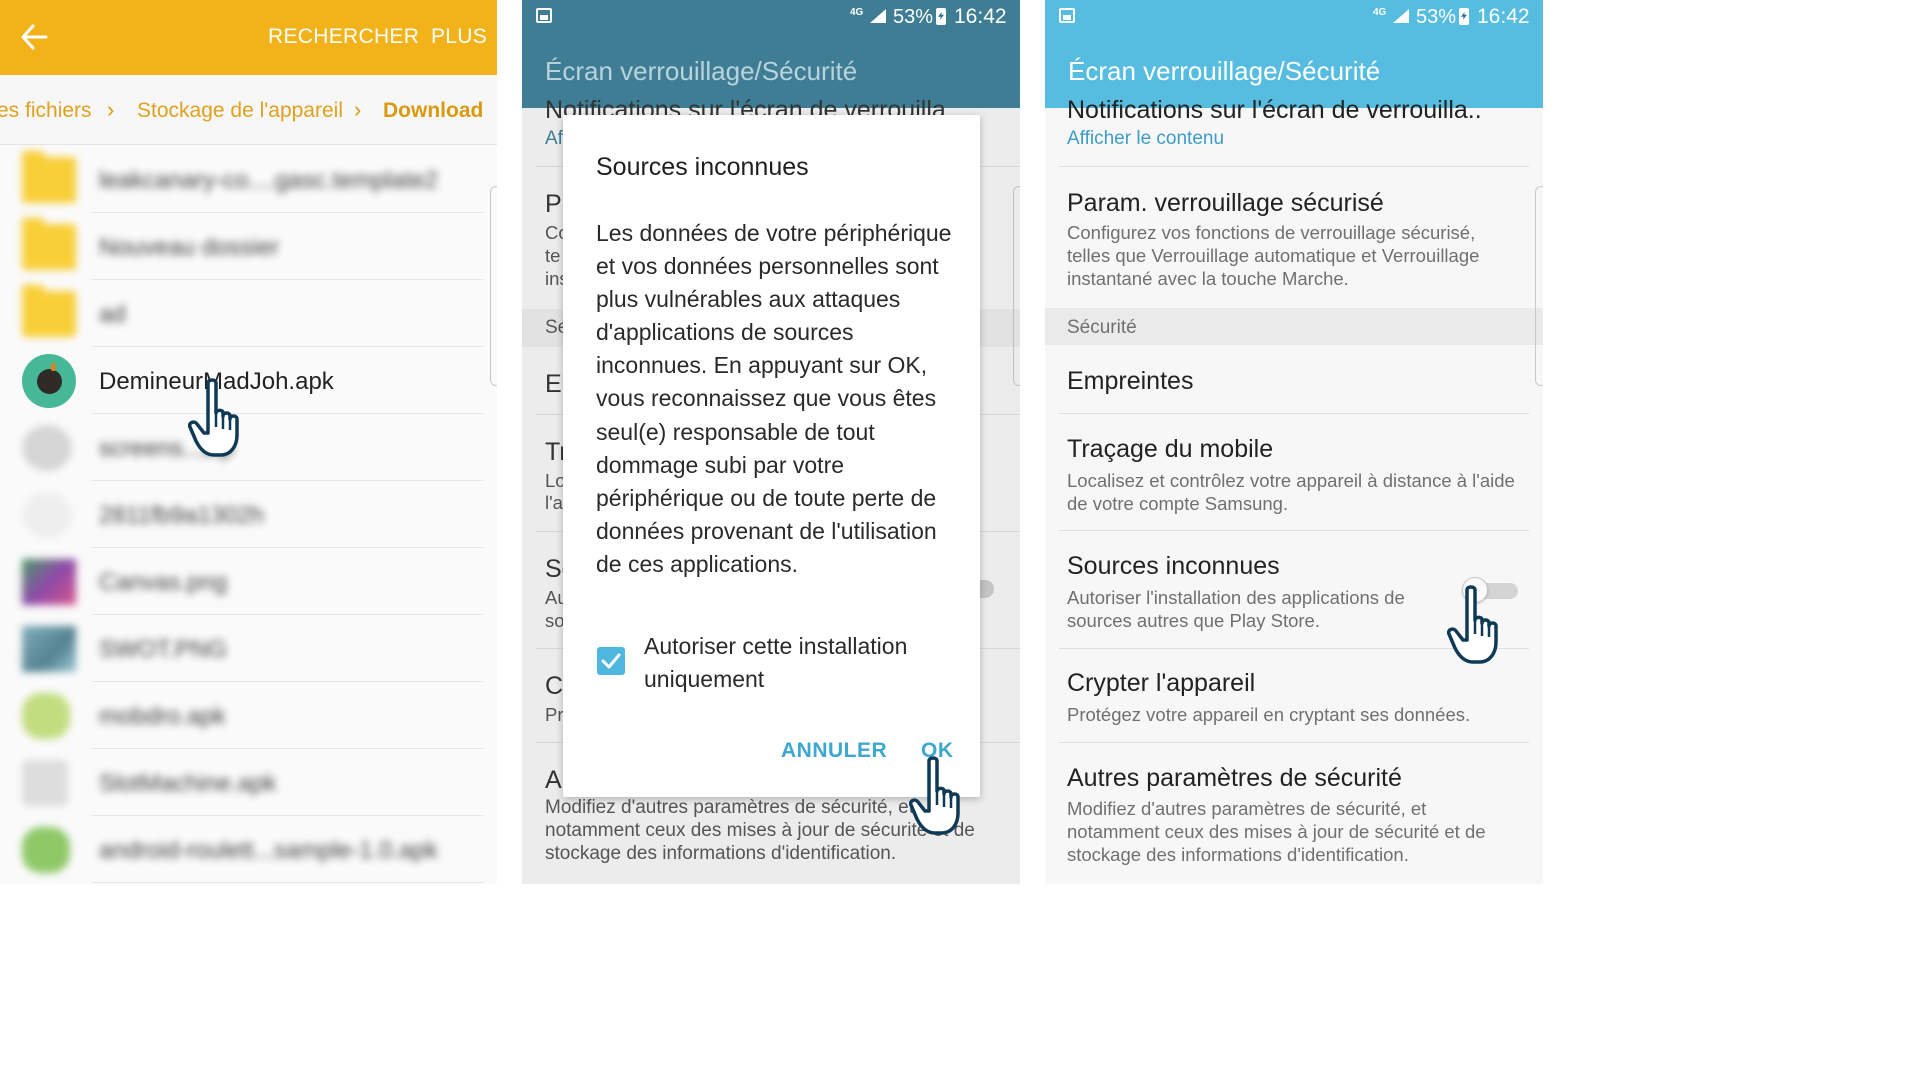 The image size is (1920, 1080). What do you see at coordinates (268, 180) in the screenshot?
I see `file-name: leakcanary-co....gasc.template2` at bounding box center [268, 180].